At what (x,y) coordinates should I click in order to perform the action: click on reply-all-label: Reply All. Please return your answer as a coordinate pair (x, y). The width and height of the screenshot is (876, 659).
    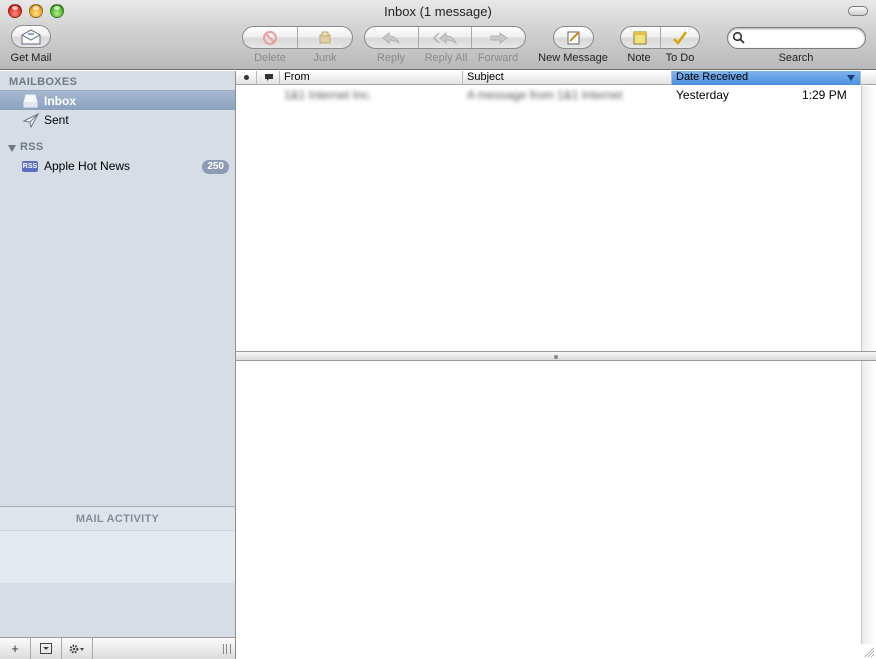
    Looking at the image, I should click on (446, 58).